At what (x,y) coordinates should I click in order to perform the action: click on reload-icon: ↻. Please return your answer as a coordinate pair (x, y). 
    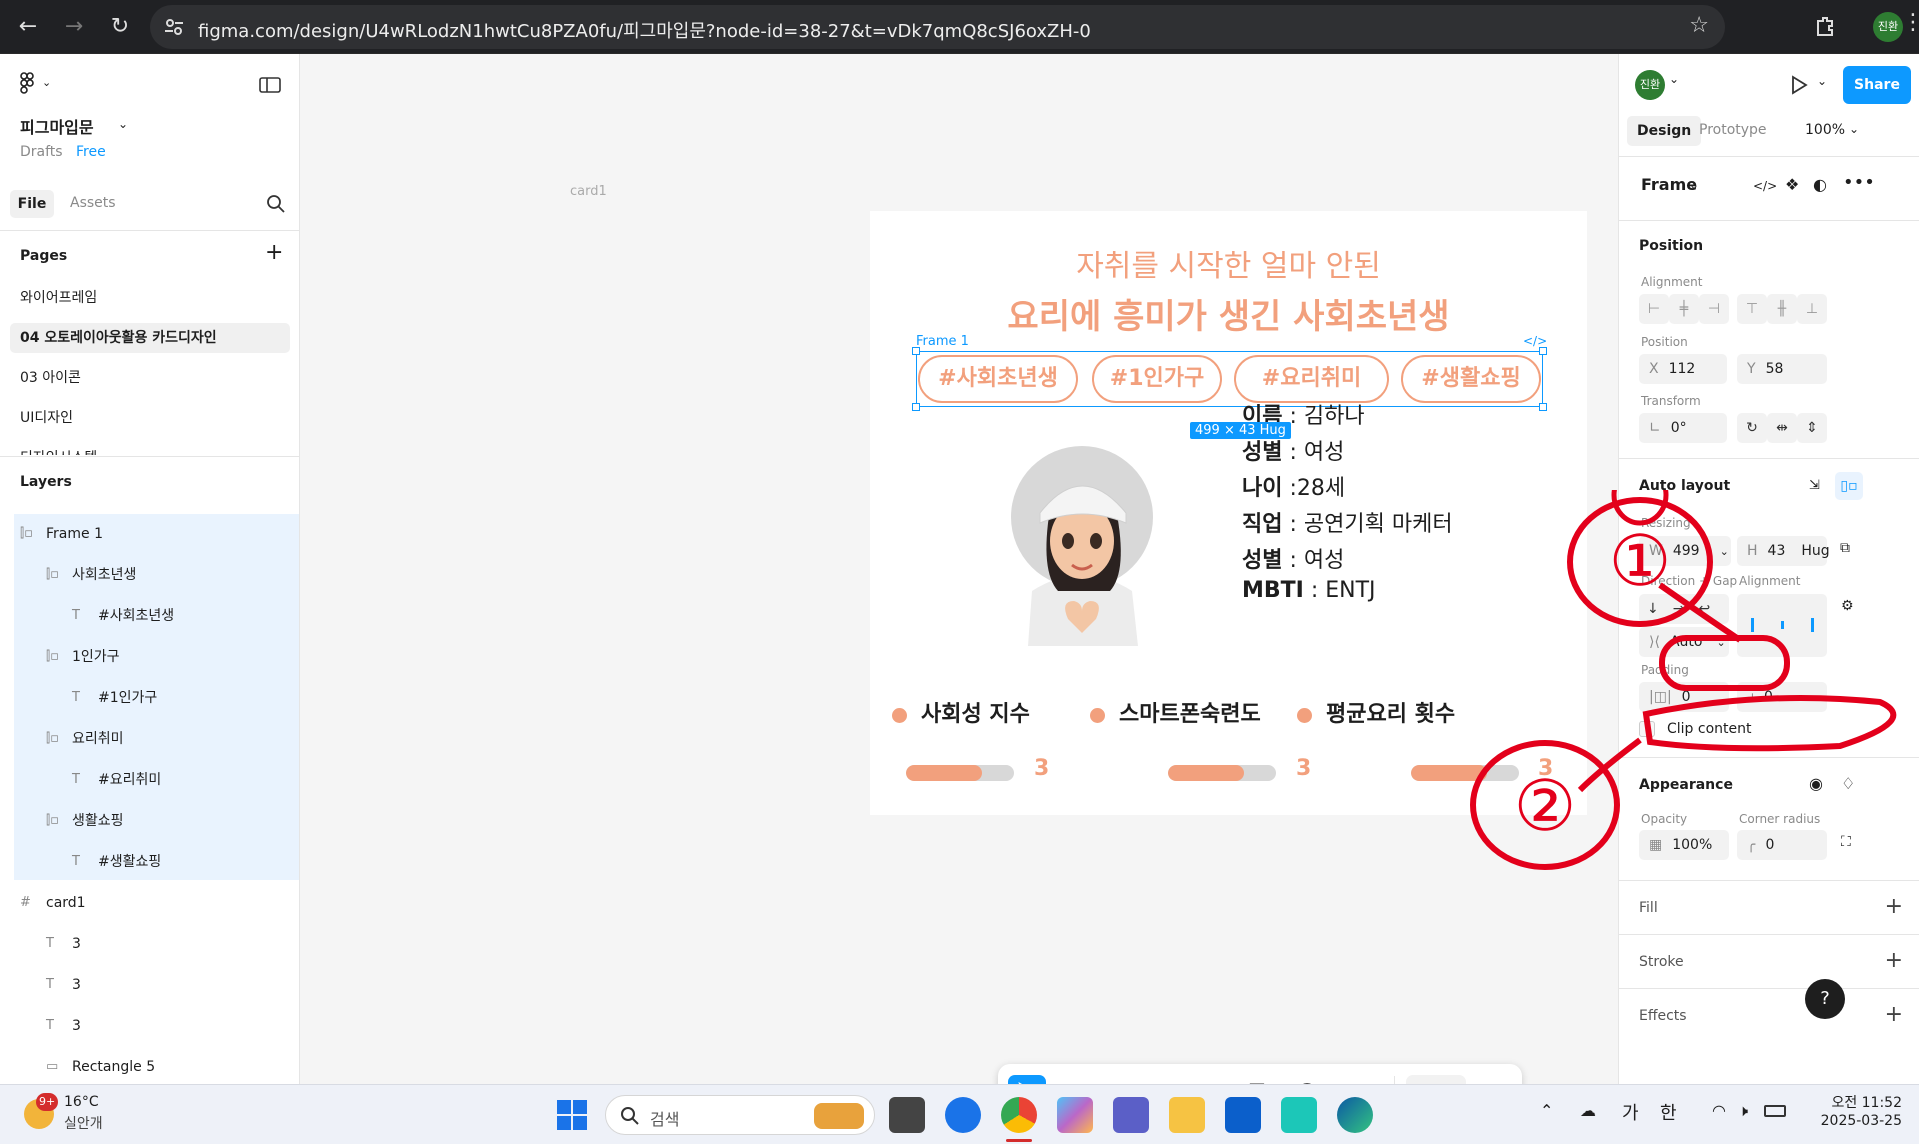
    Looking at the image, I should click on (120, 27).